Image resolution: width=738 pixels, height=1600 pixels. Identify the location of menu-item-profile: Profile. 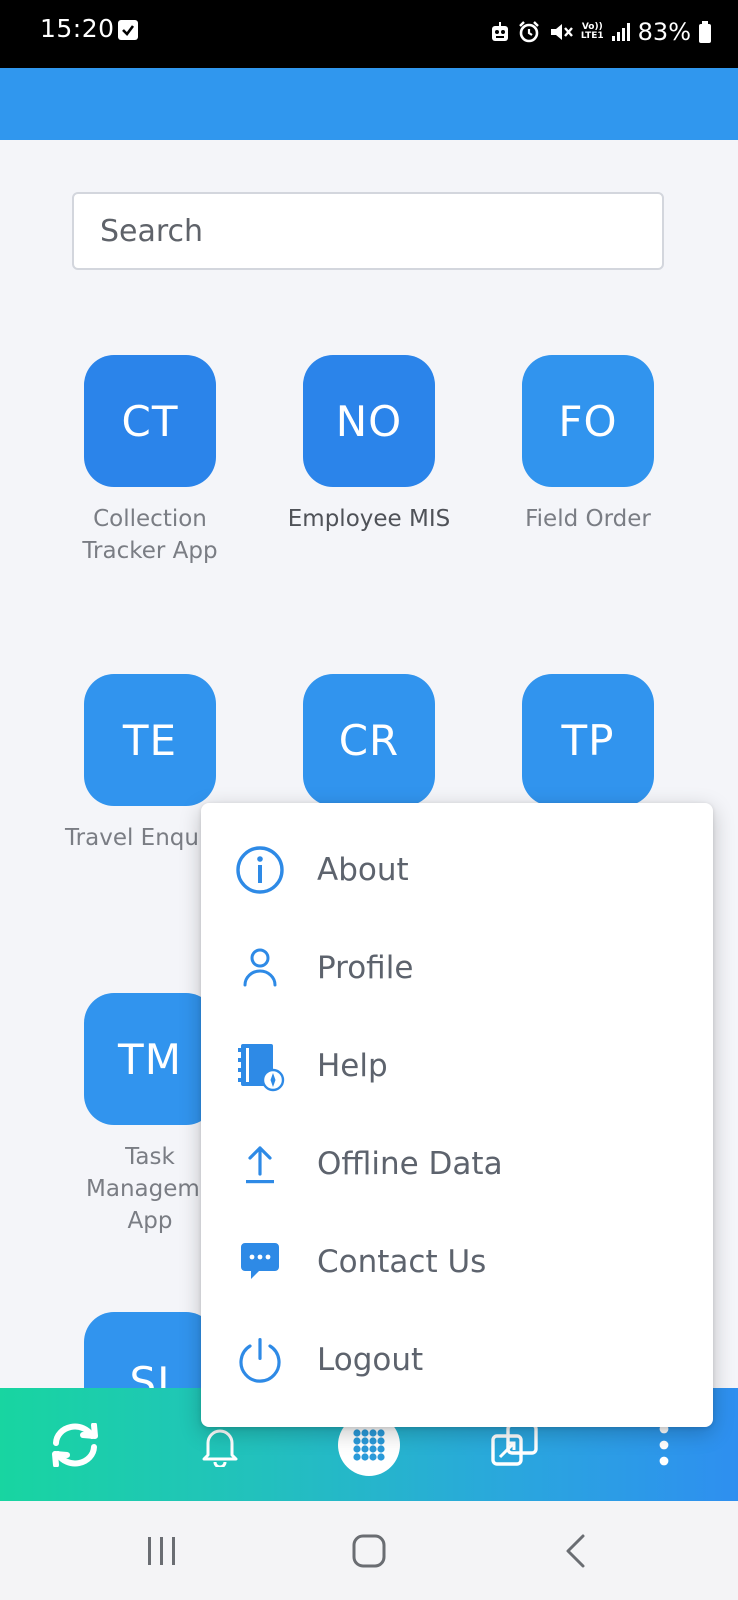
(457, 968).